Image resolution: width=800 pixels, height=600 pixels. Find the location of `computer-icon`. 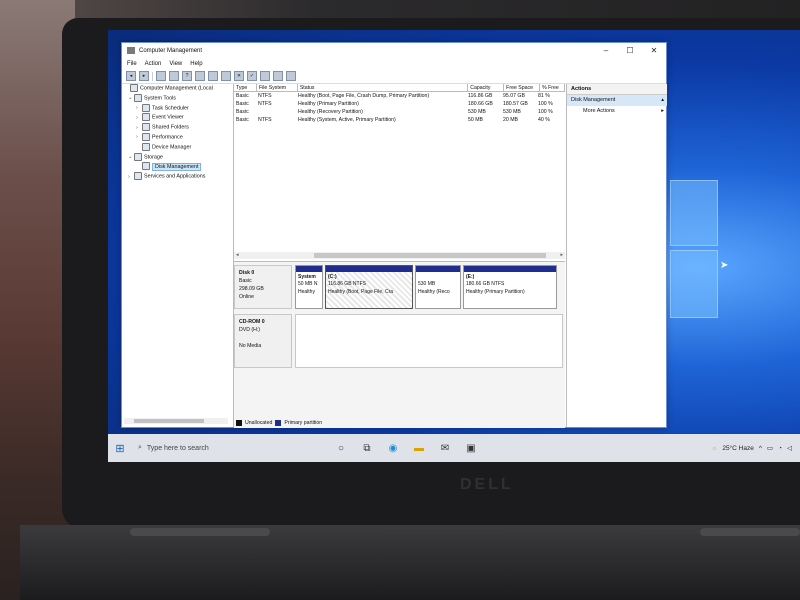

computer-icon is located at coordinates (134, 88).